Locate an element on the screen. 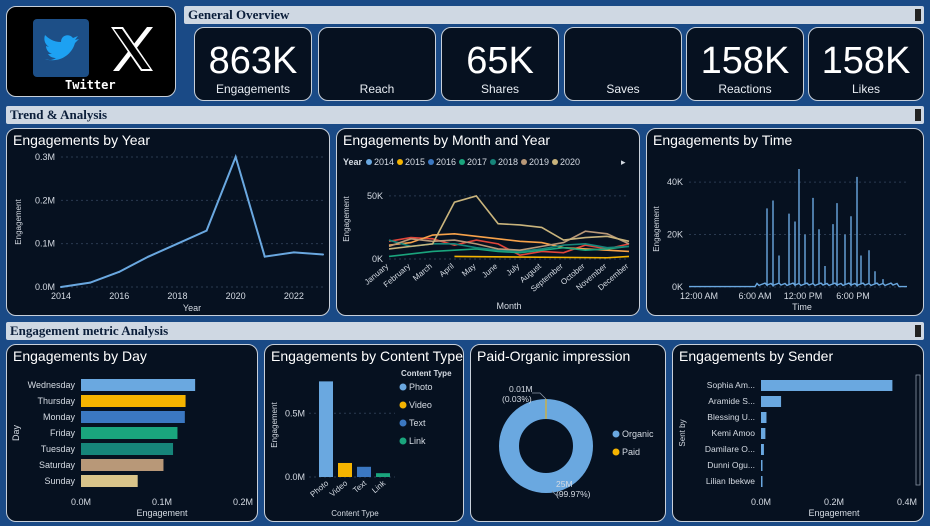  legend-label: 2020 is located at coordinates (570, 162).